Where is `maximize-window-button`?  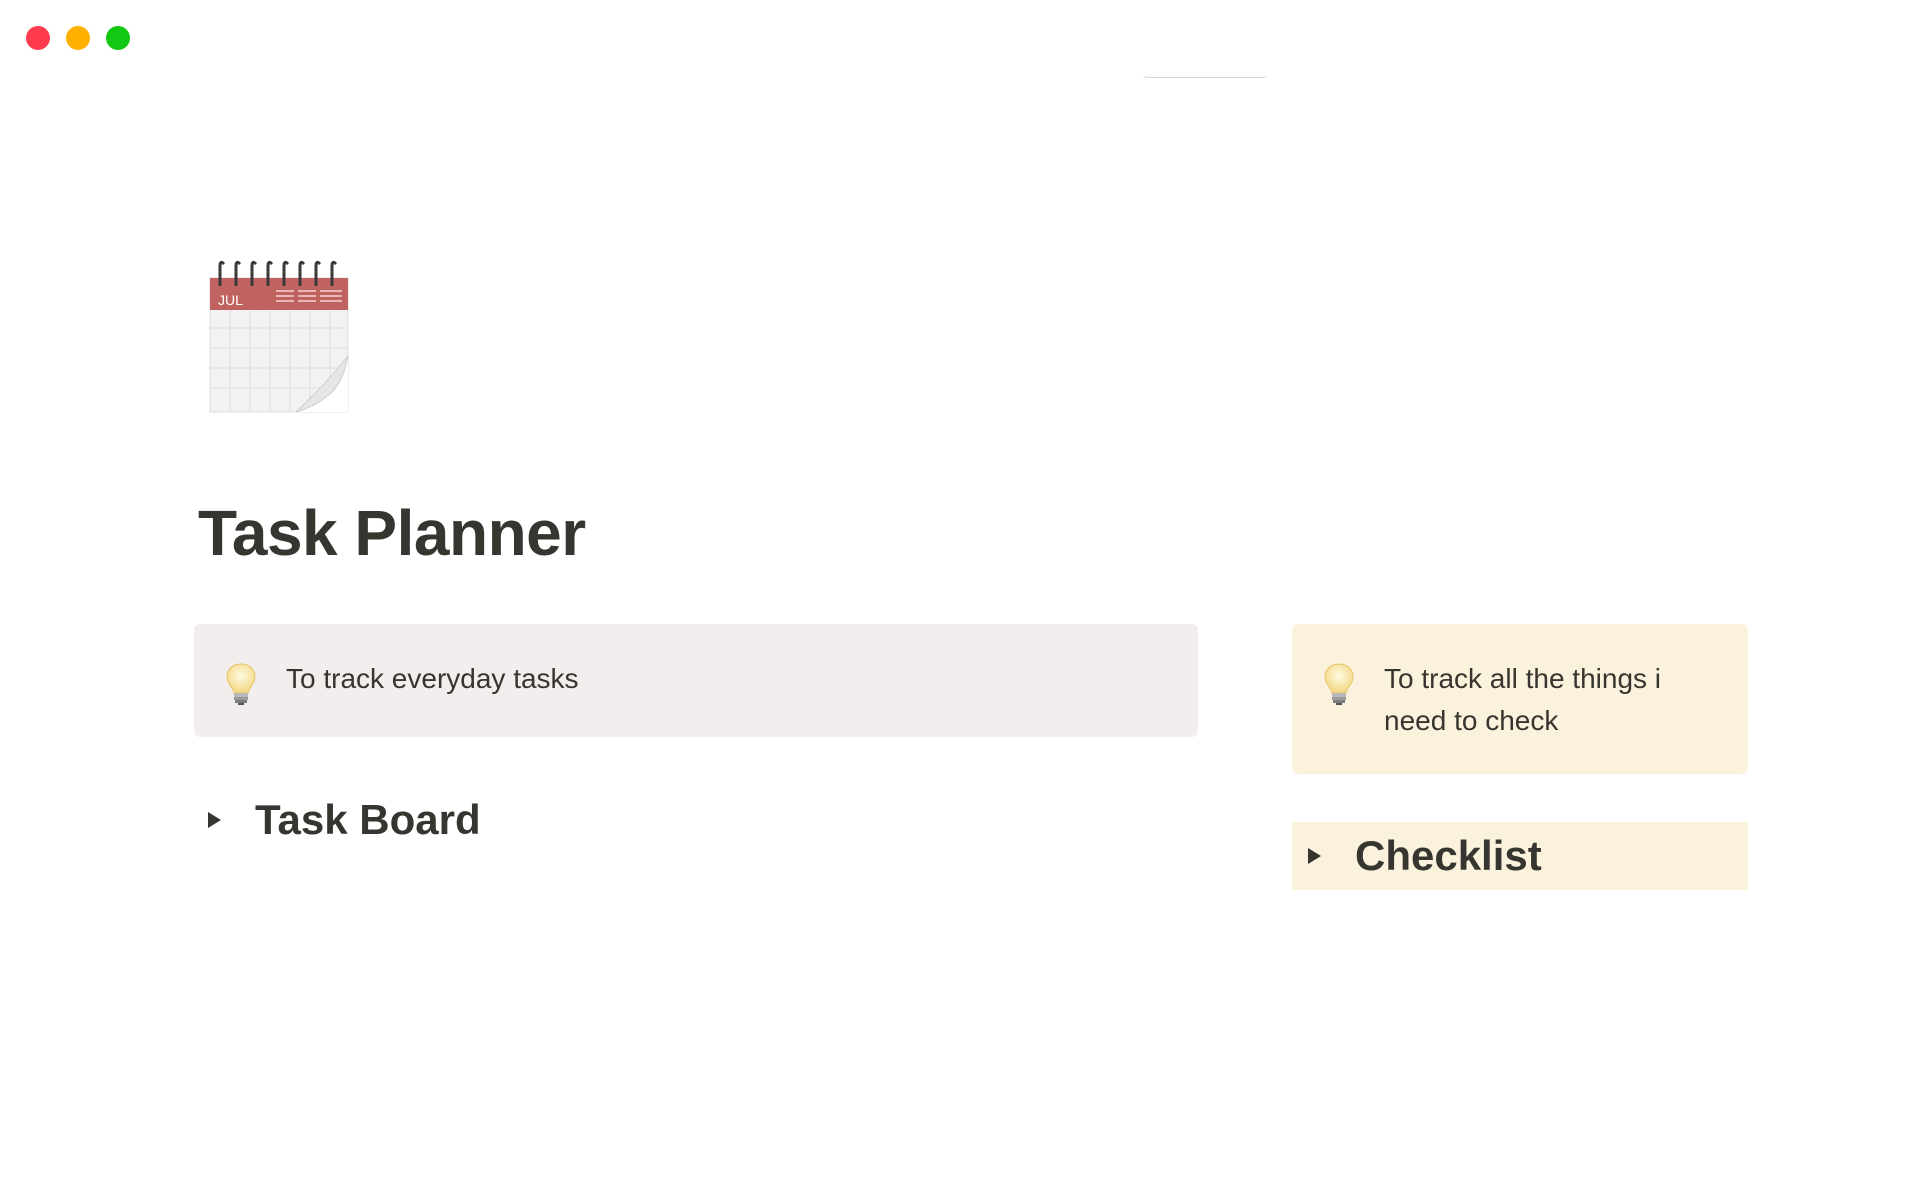 maximize-window-button is located at coordinates (118, 38).